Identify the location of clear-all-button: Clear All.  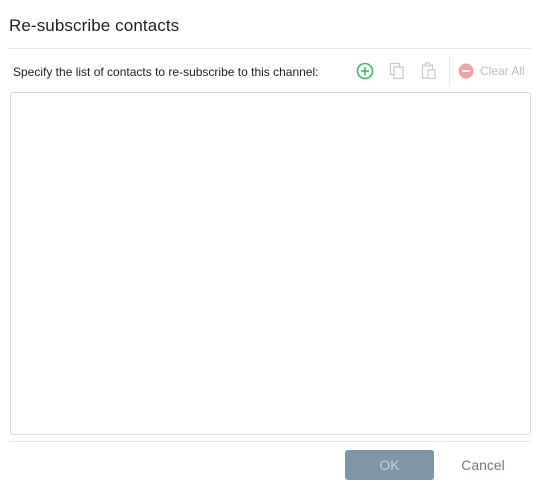
(491, 71).